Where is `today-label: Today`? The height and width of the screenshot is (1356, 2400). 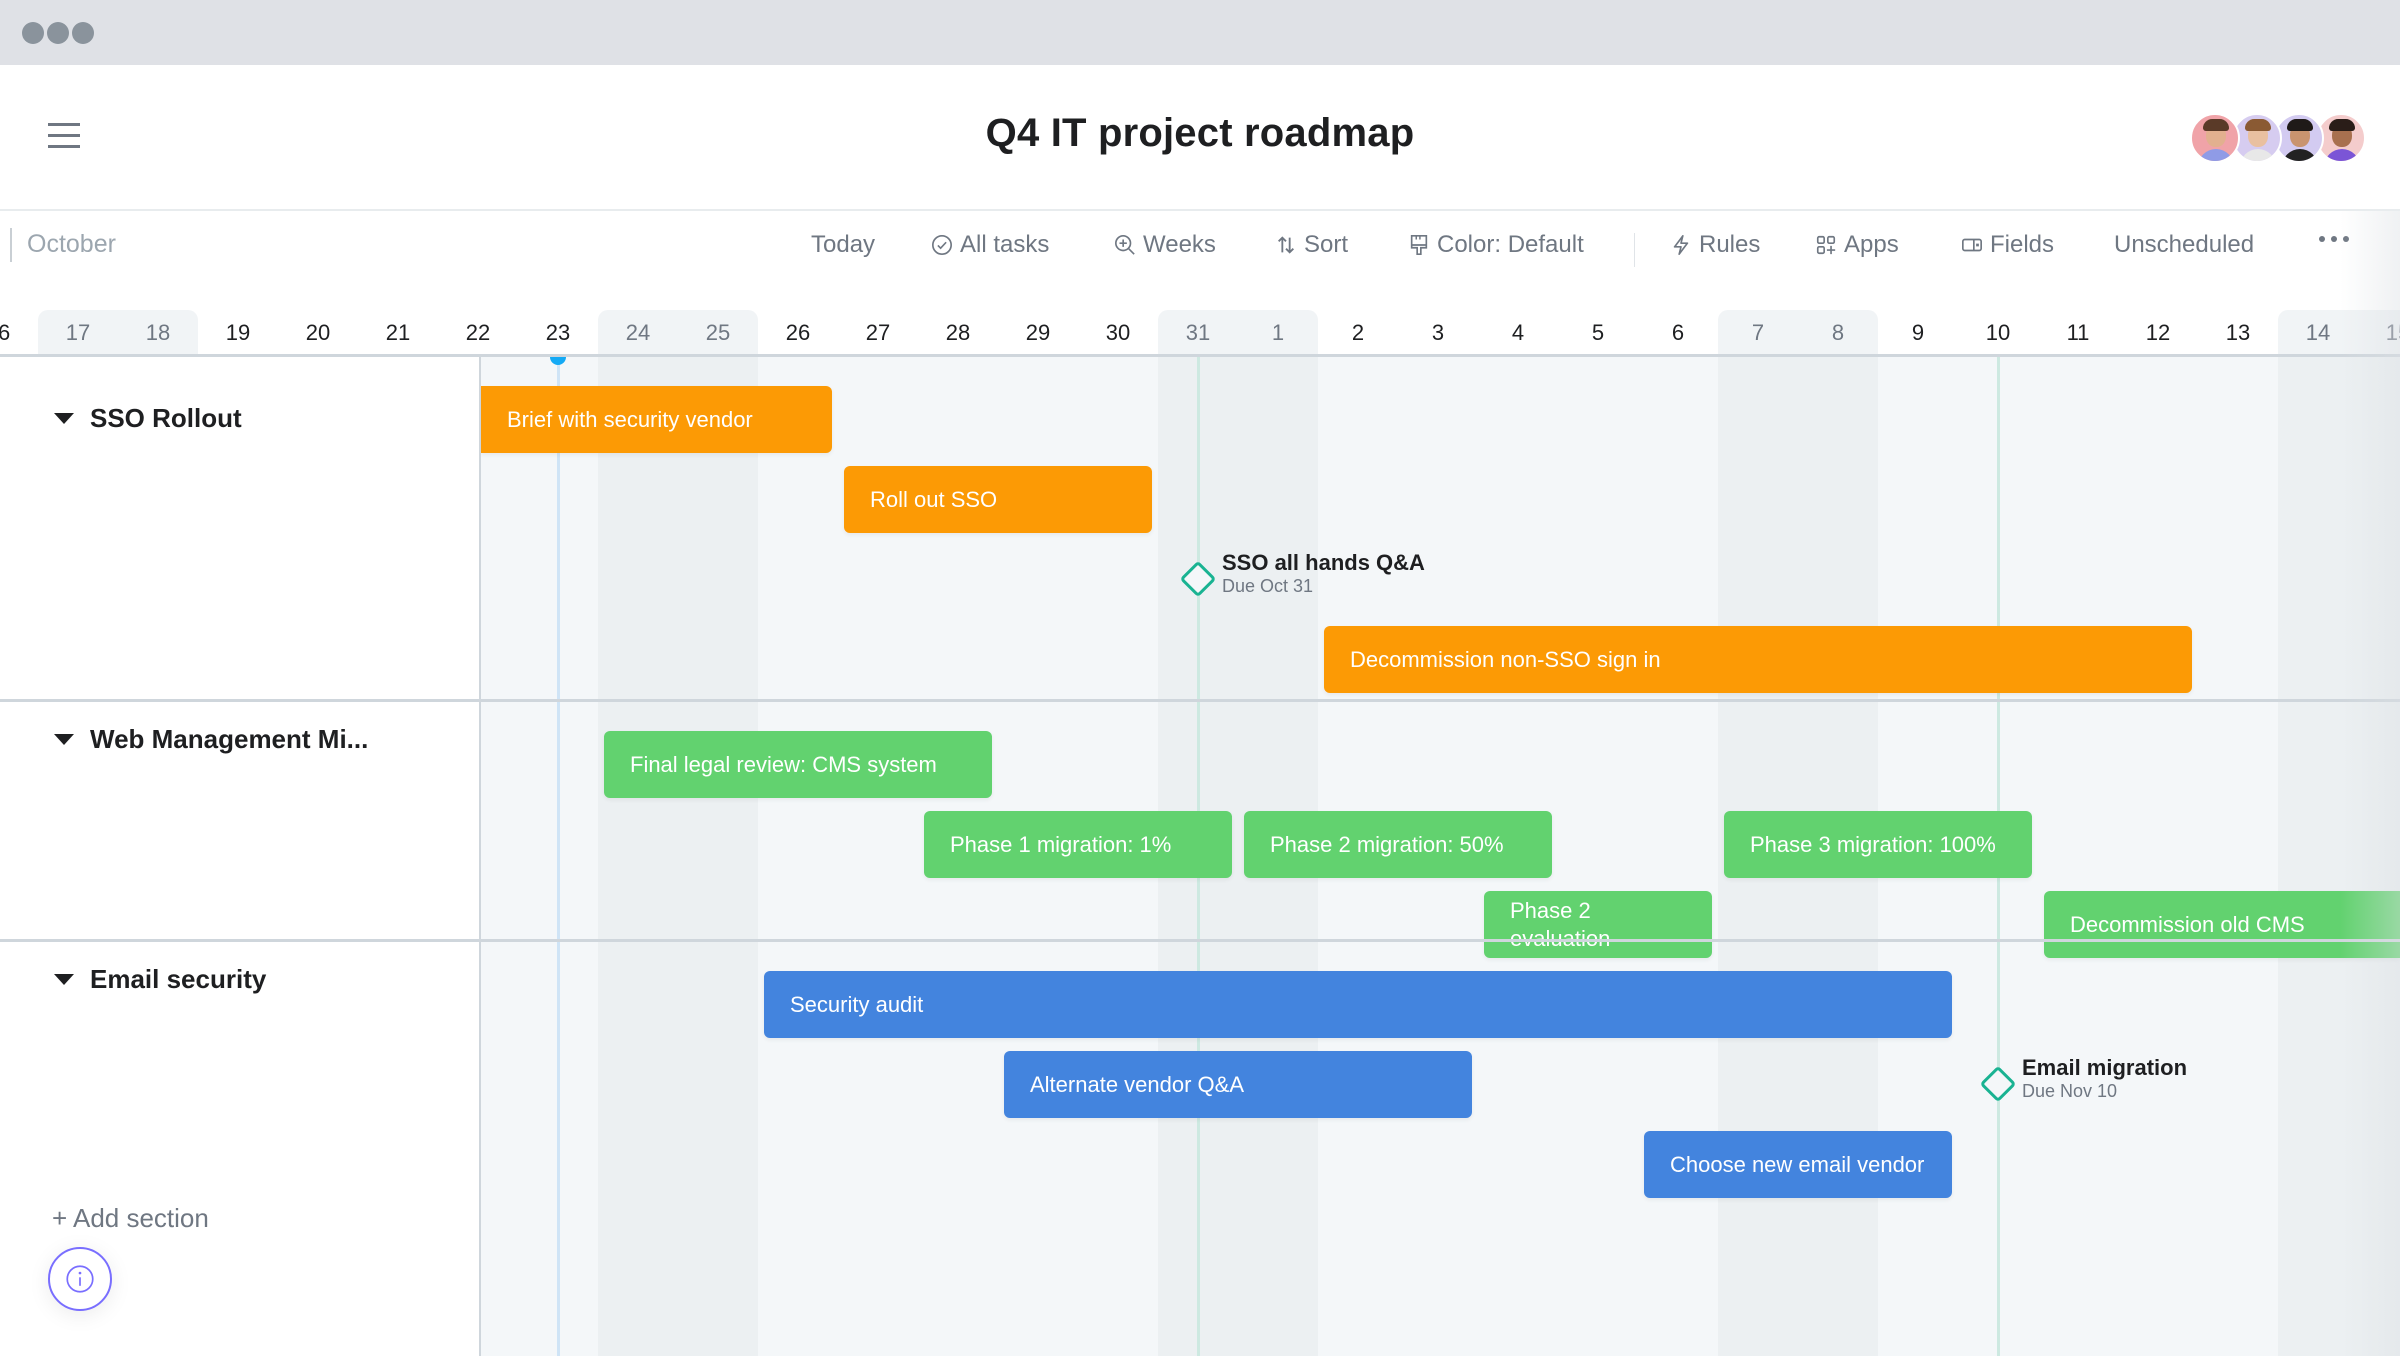 today-label: Today is located at coordinates (843, 244).